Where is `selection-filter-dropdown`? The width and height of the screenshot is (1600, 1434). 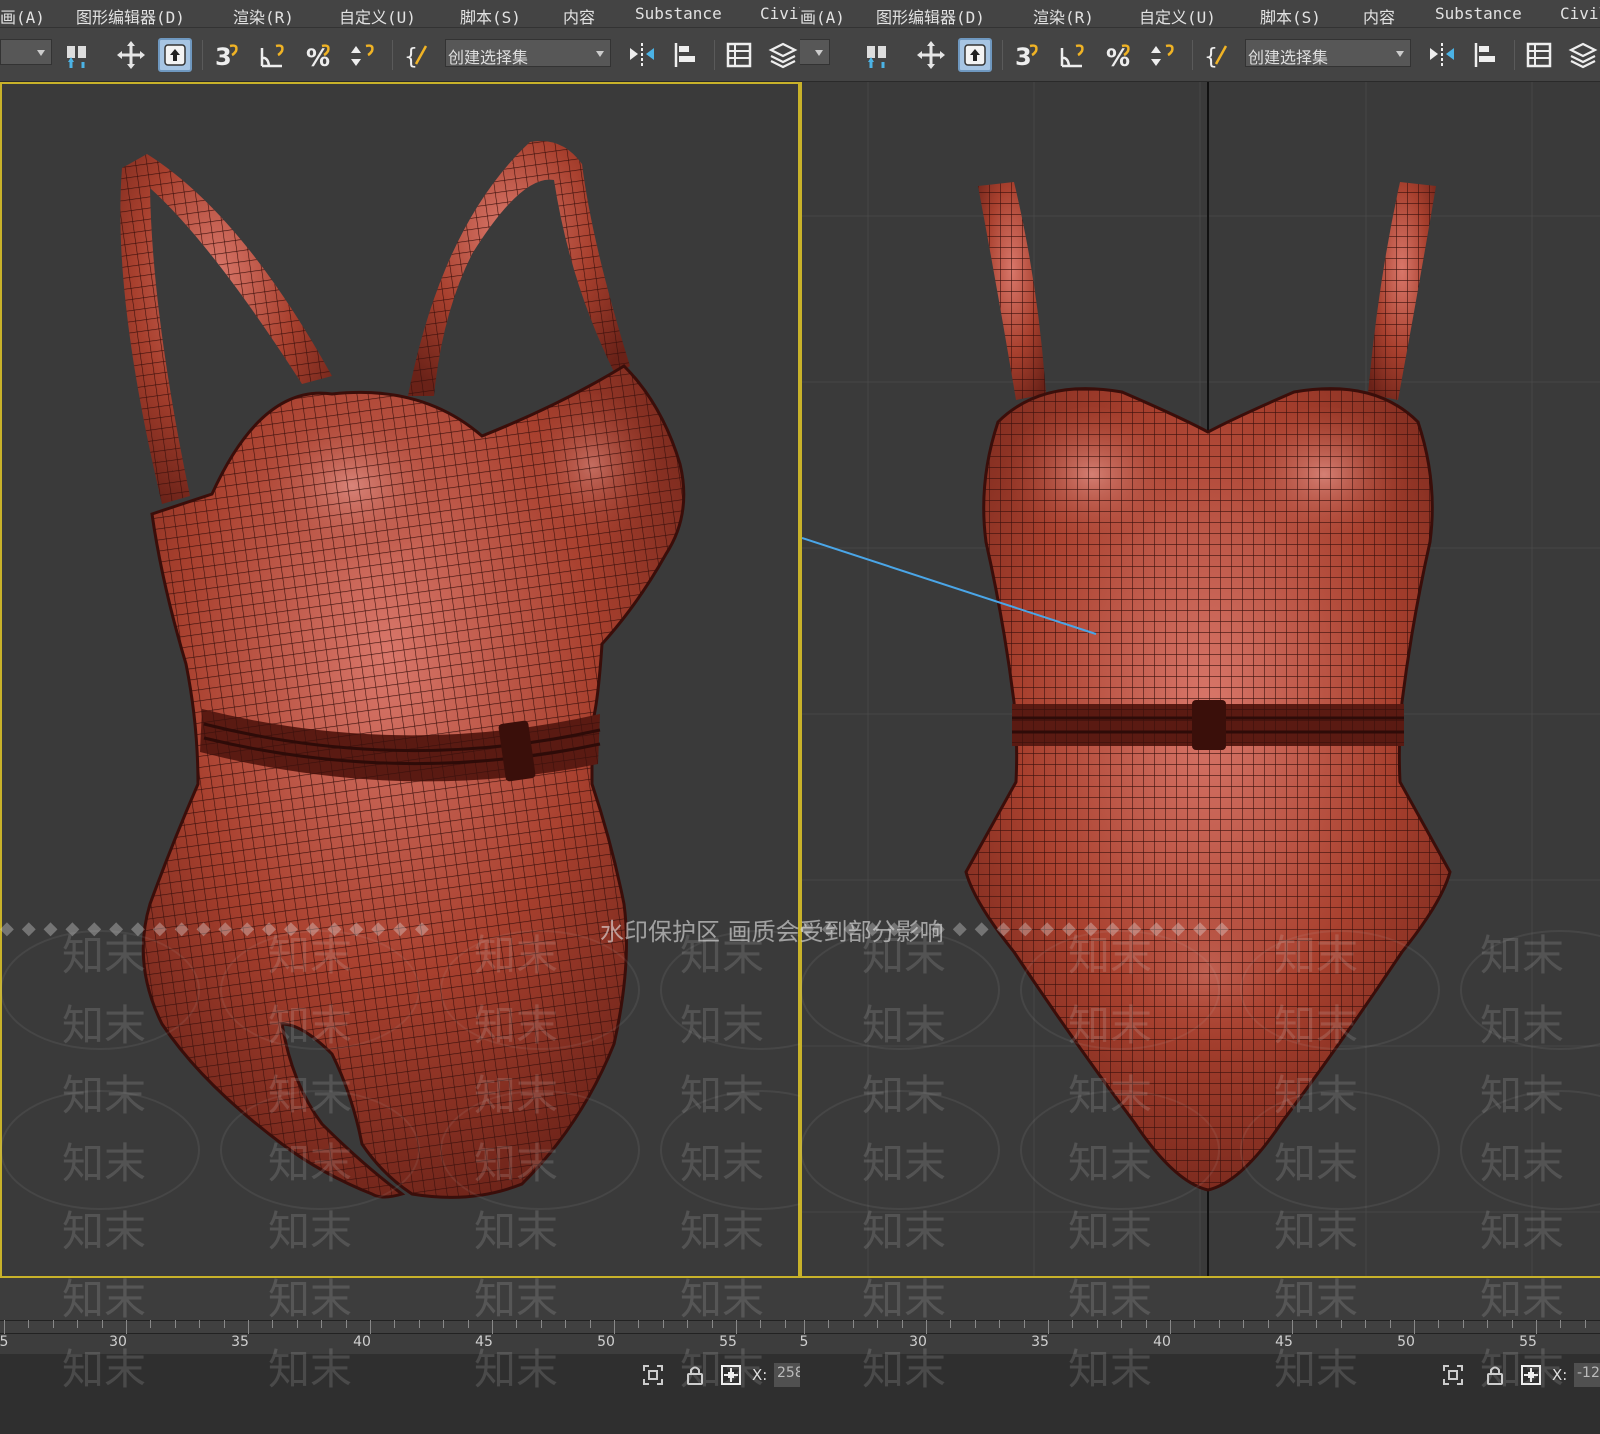
selection-filter-dropdown is located at coordinates (26, 52).